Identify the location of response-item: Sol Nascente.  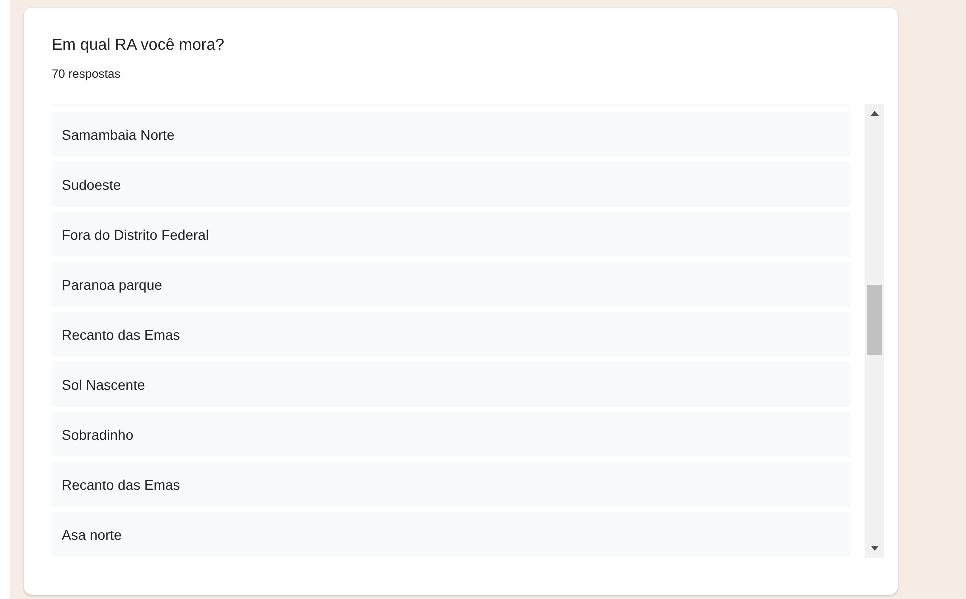
(451, 384).